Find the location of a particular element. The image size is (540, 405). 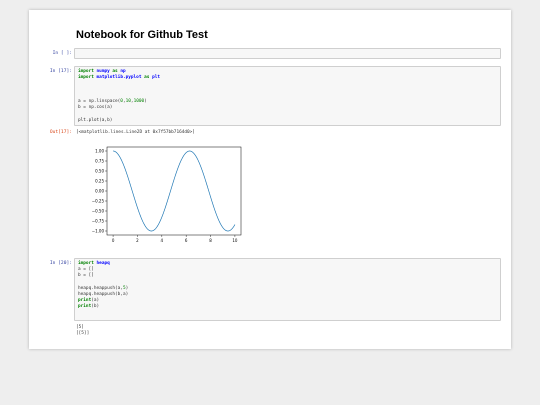

code-line: print(b) is located at coordinates (89, 306).